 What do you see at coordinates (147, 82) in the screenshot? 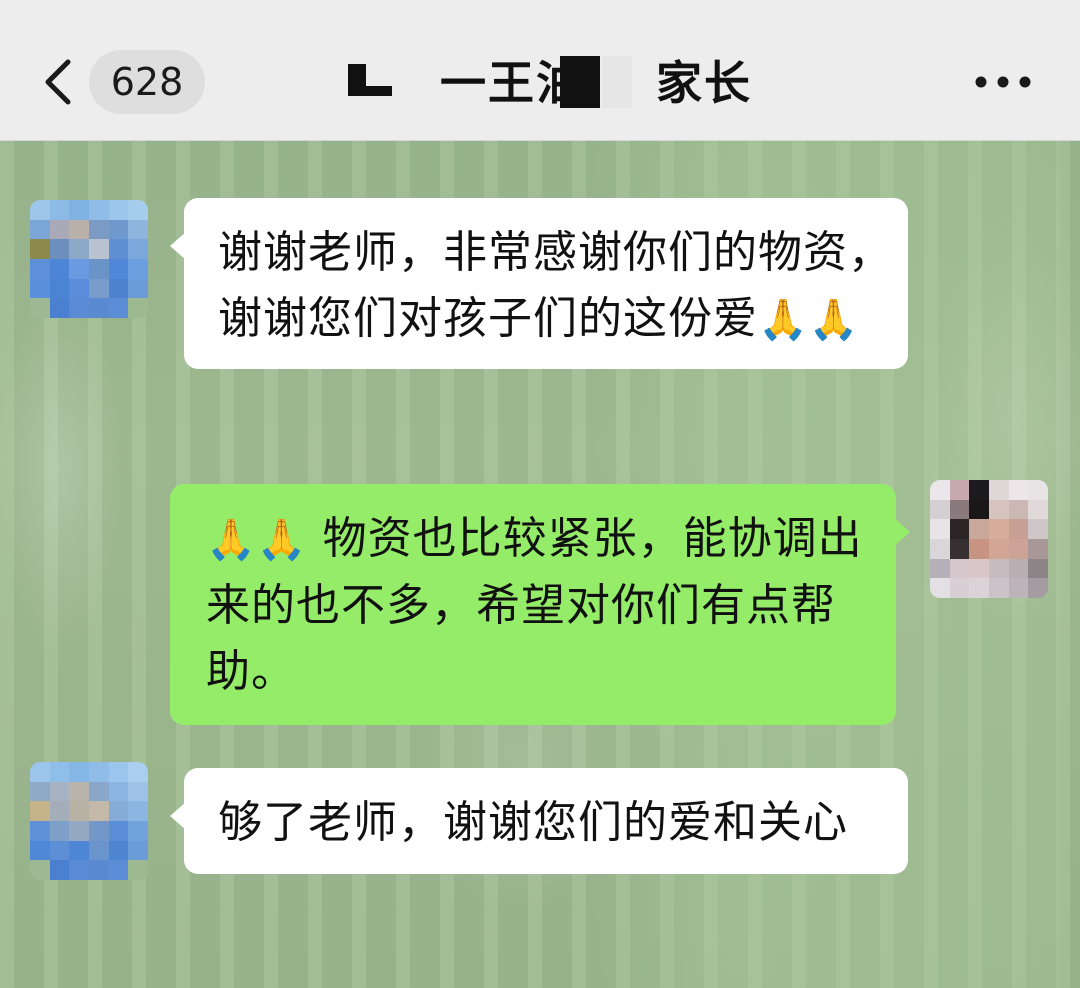
I see `unread-count-badge: 628` at bounding box center [147, 82].